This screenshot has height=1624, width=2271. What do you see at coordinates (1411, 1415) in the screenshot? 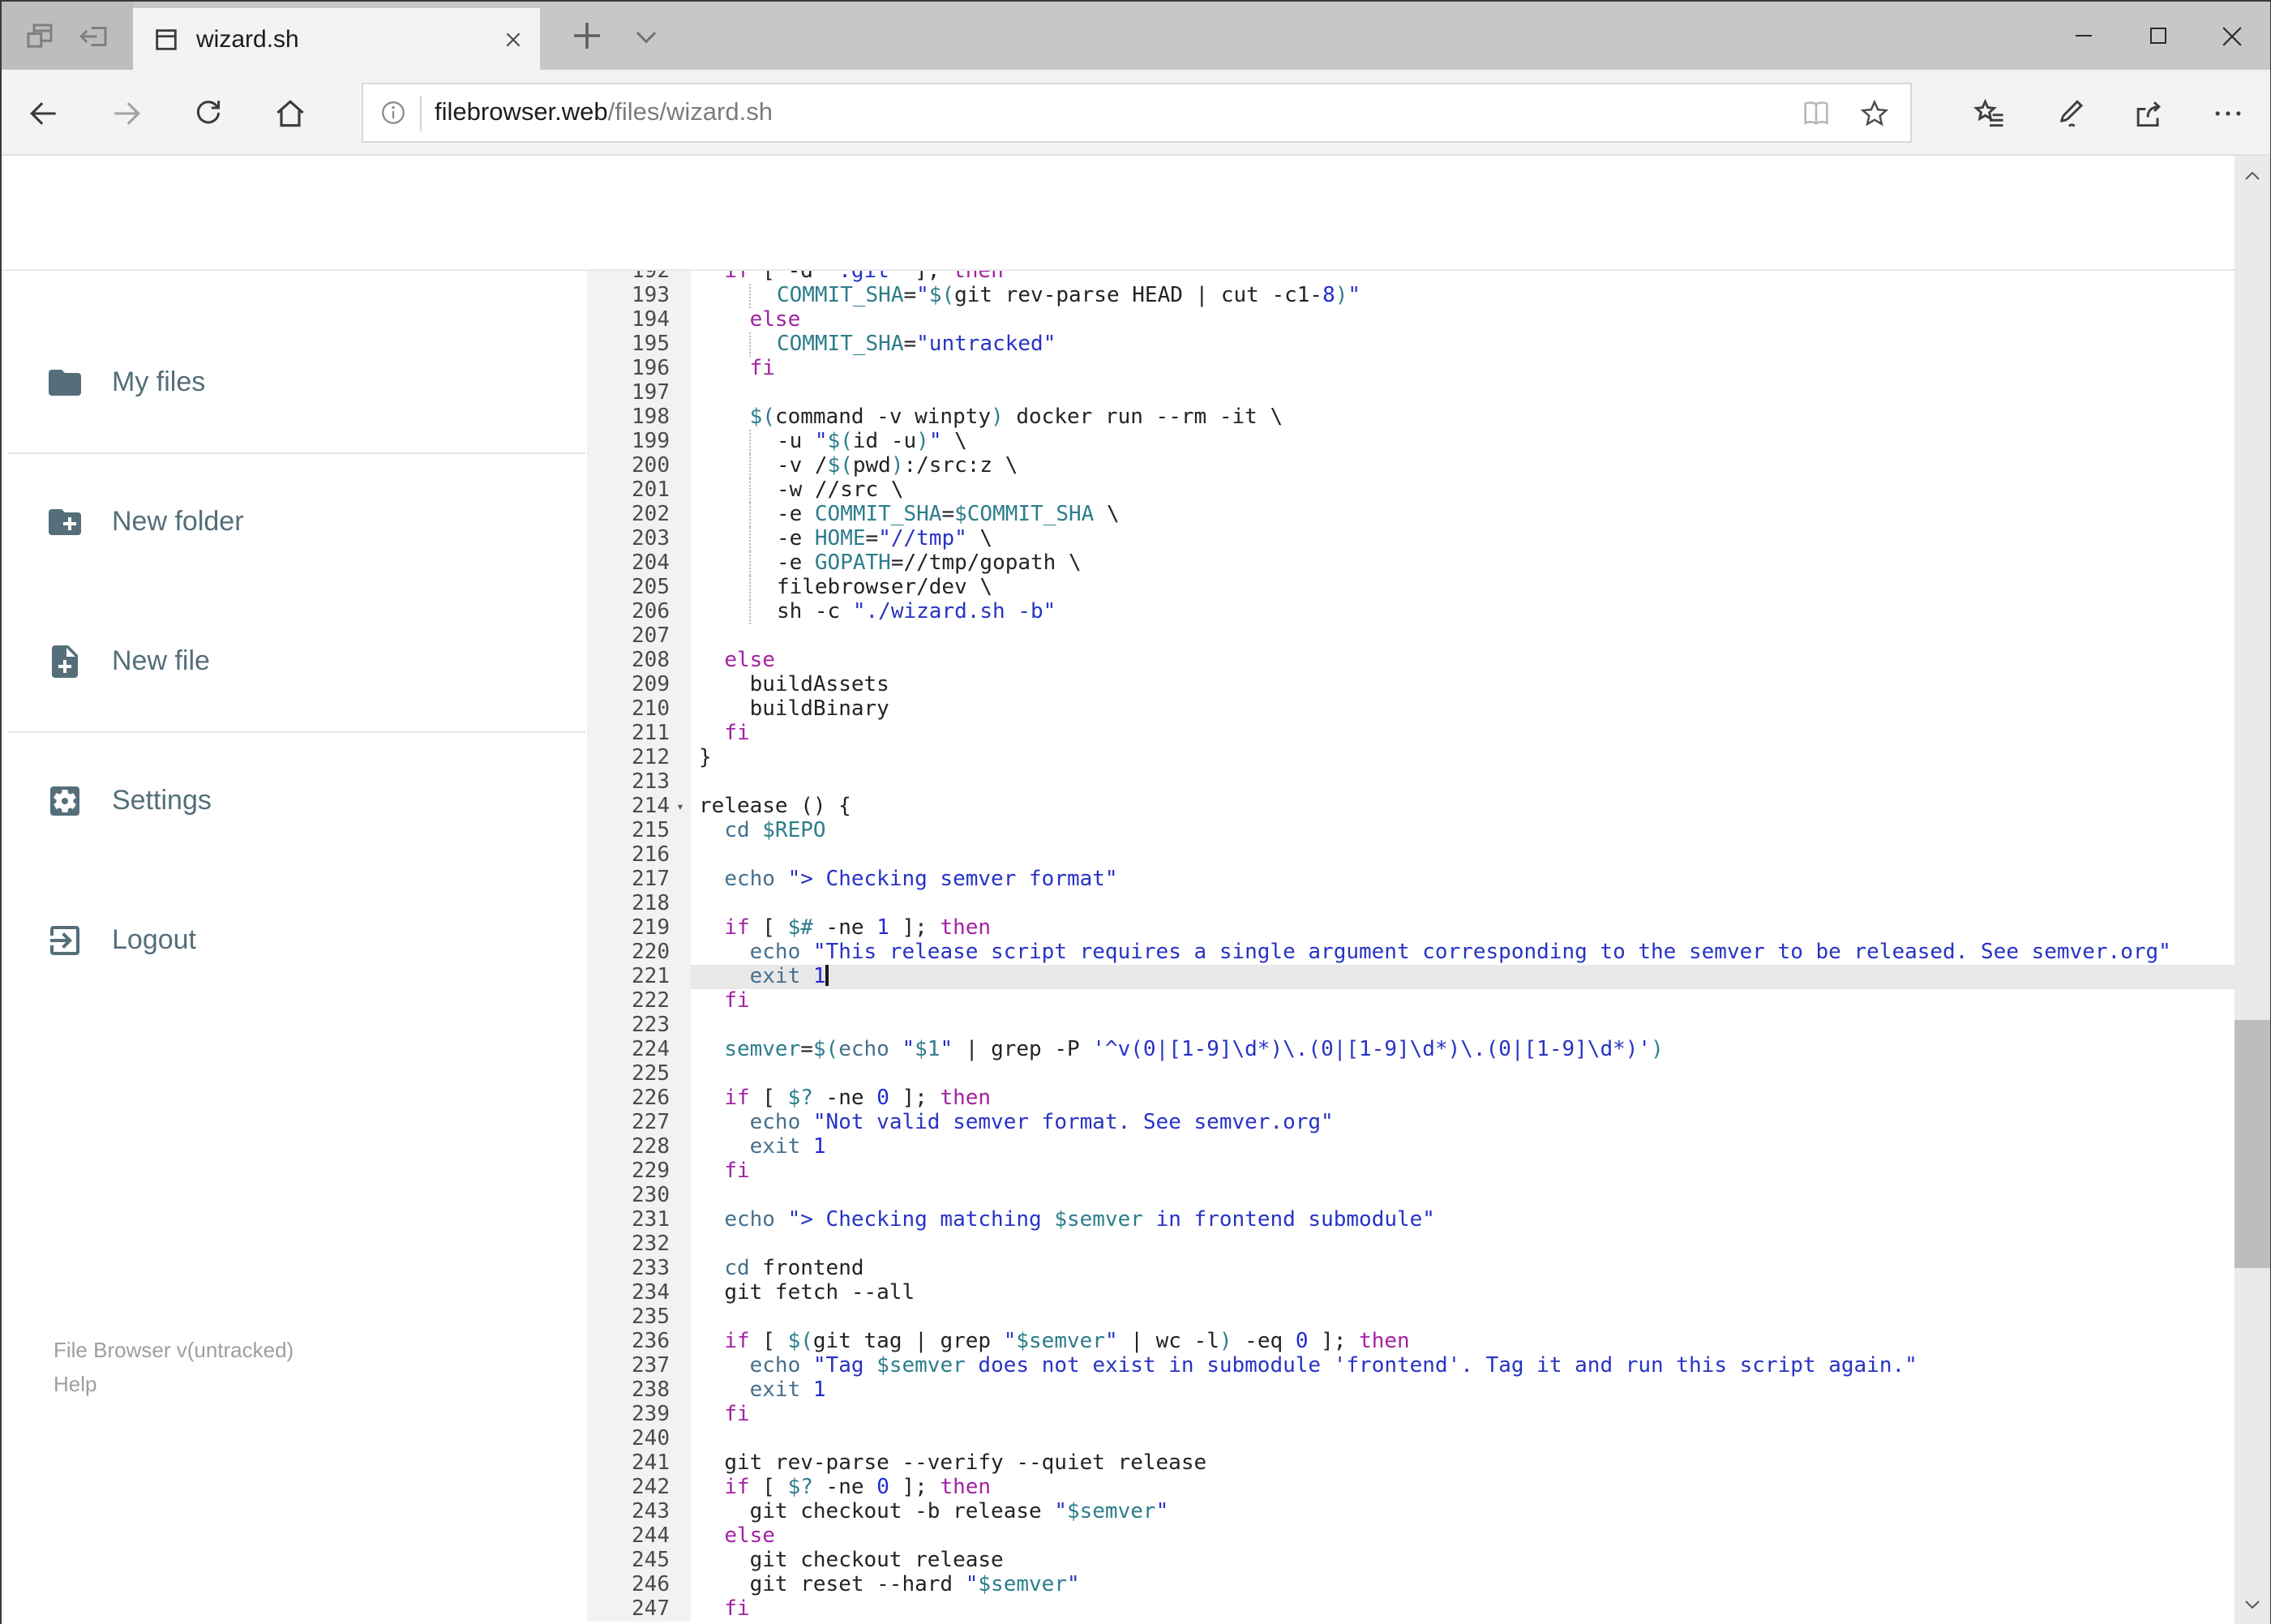
I see `code-line: 239 fi` at bounding box center [1411, 1415].